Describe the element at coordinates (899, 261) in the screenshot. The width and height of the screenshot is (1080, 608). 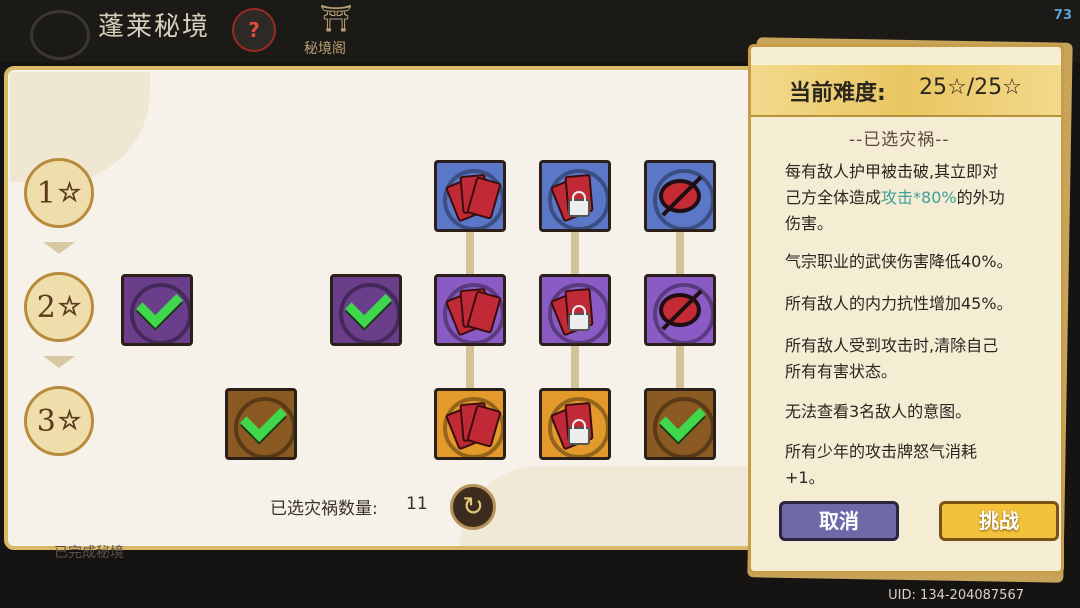
I see `calamity-desc-2: 气宗职业的武侠伤害降低40%。` at that location.